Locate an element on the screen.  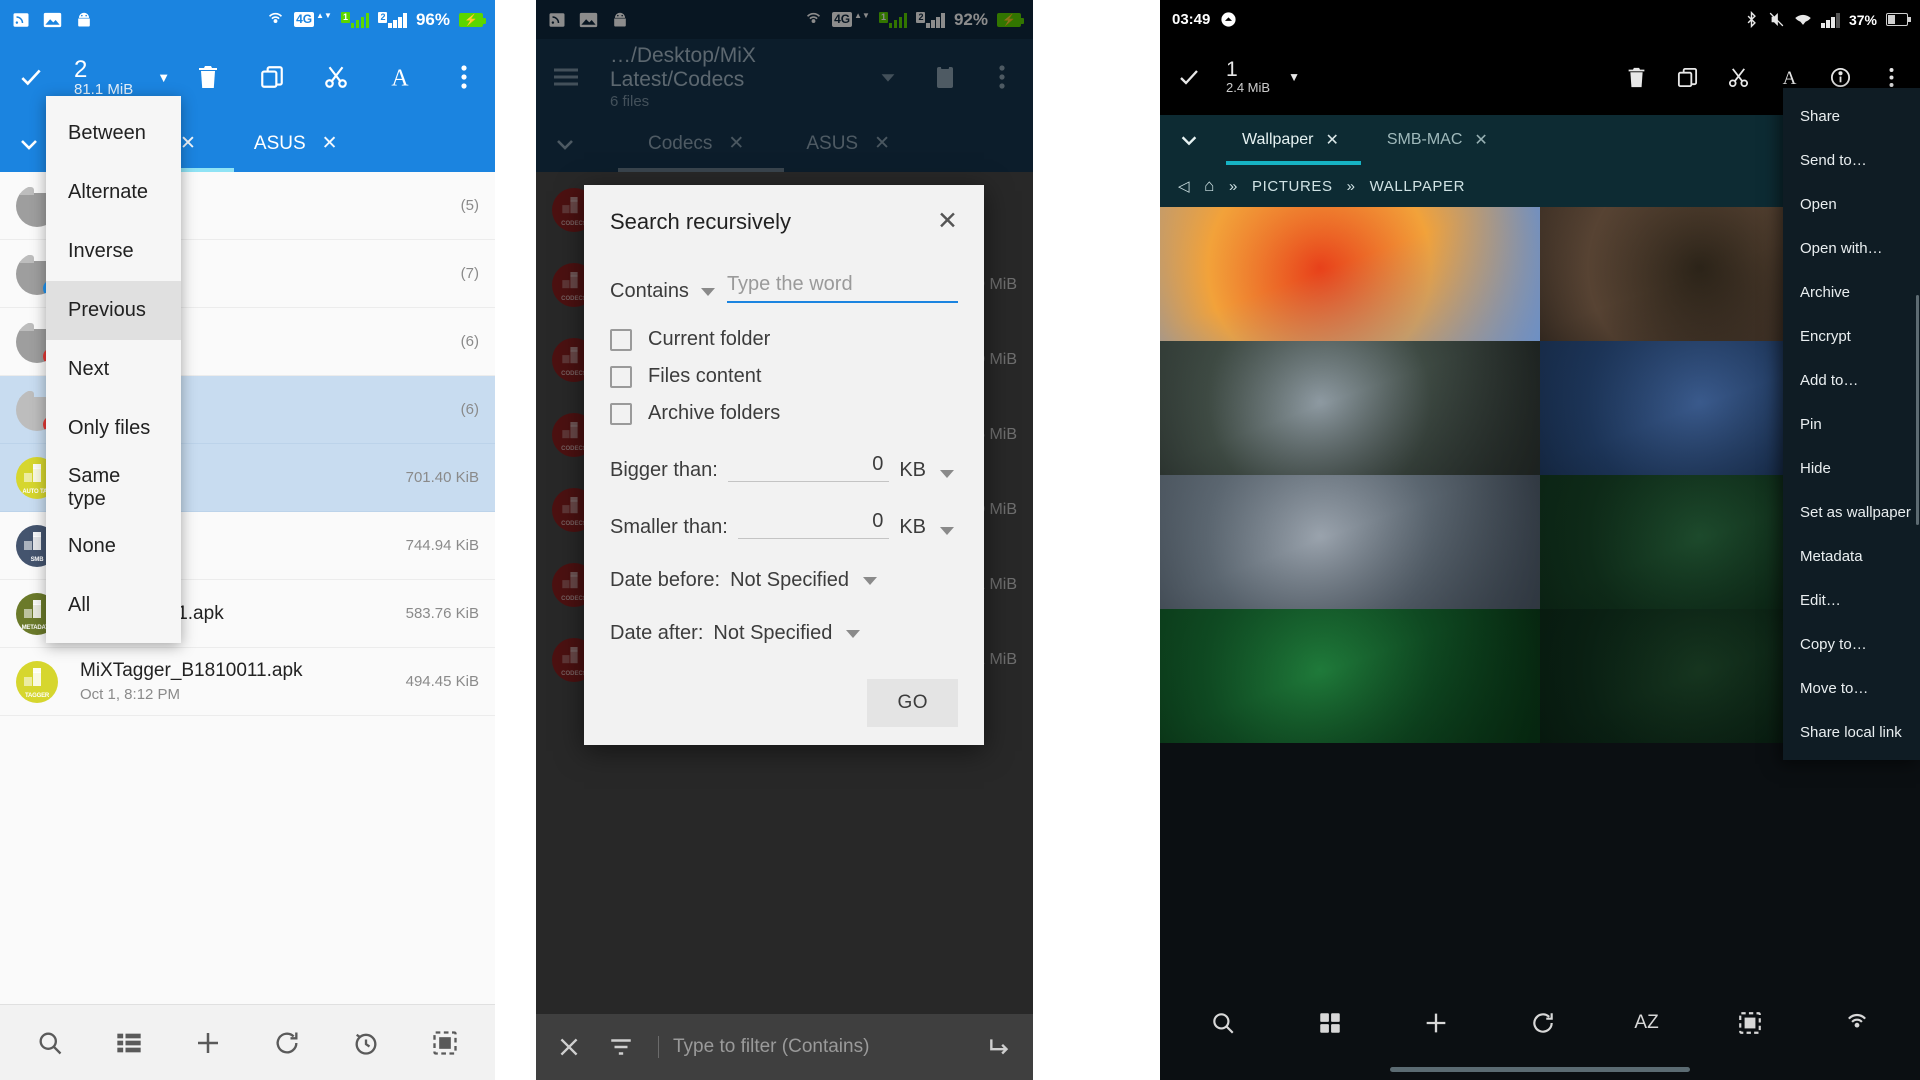
enter-icon is located at coordinates (1000, 1047).